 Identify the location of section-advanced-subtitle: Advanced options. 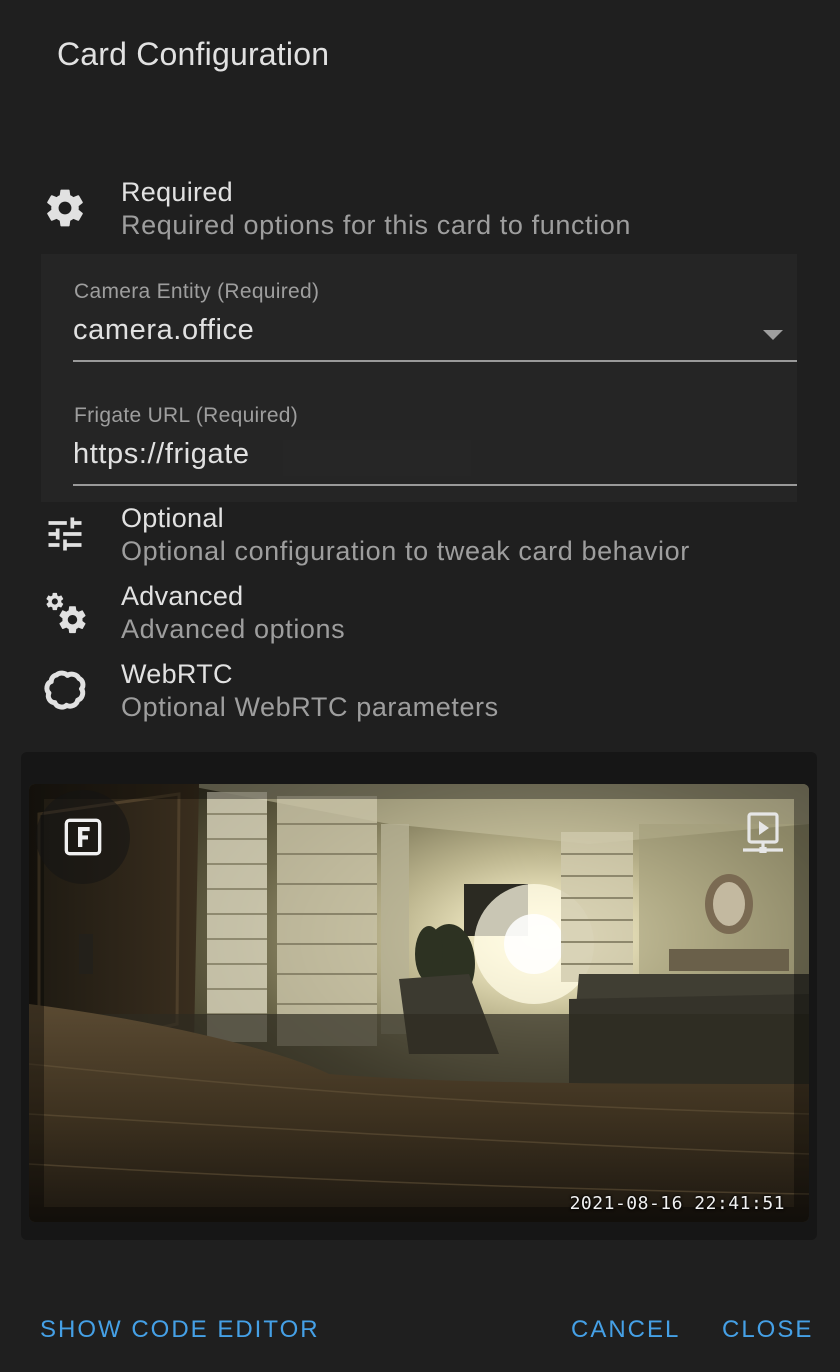
(233, 629).